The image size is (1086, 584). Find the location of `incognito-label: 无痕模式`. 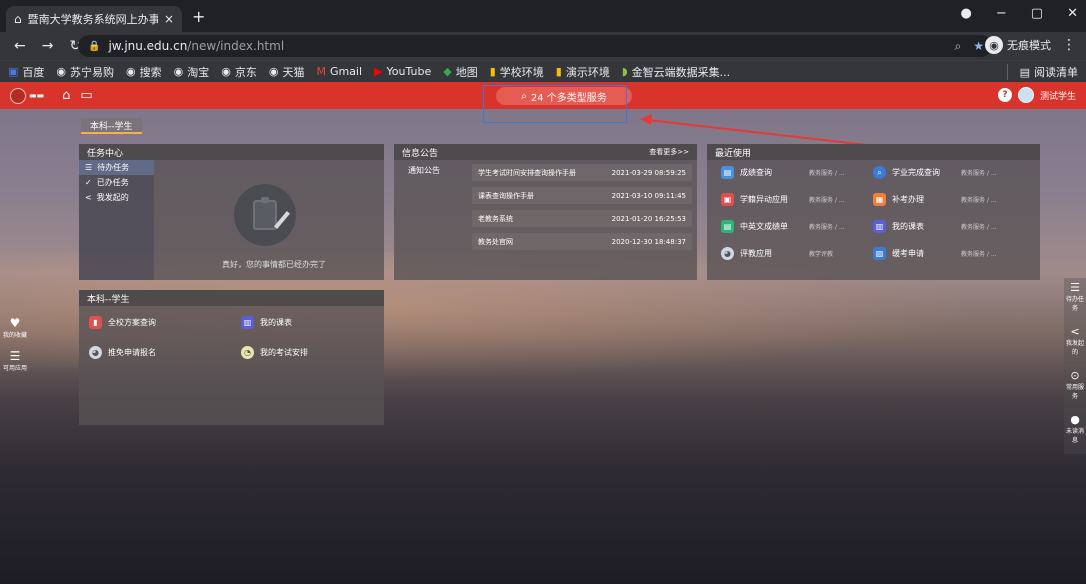

incognito-label: 无痕模式 is located at coordinates (1029, 45).